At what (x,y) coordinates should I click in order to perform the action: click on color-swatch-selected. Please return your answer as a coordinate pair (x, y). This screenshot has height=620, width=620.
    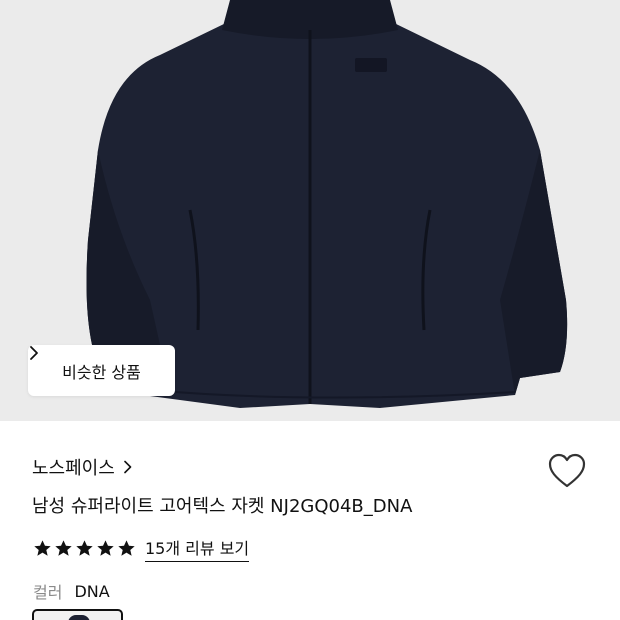
    Looking at the image, I should click on (77, 614).